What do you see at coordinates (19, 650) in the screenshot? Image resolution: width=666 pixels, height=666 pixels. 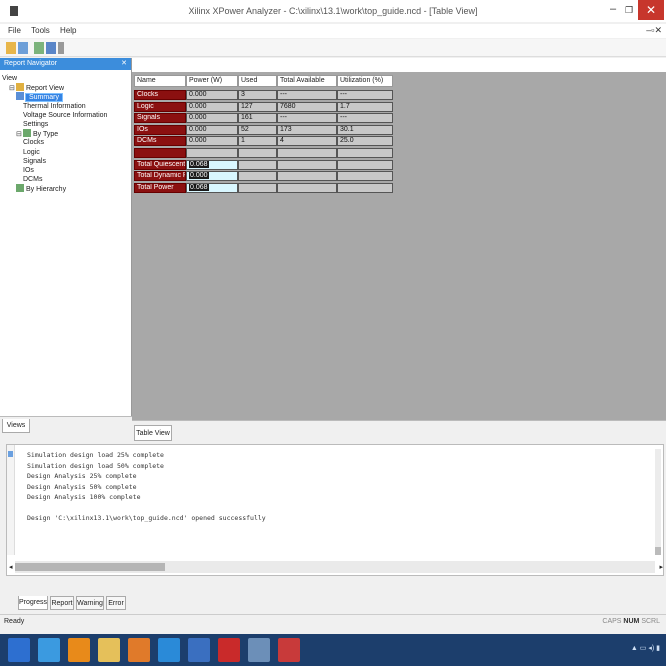 I see `windows-start-icon` at bounding box center [19, 650].